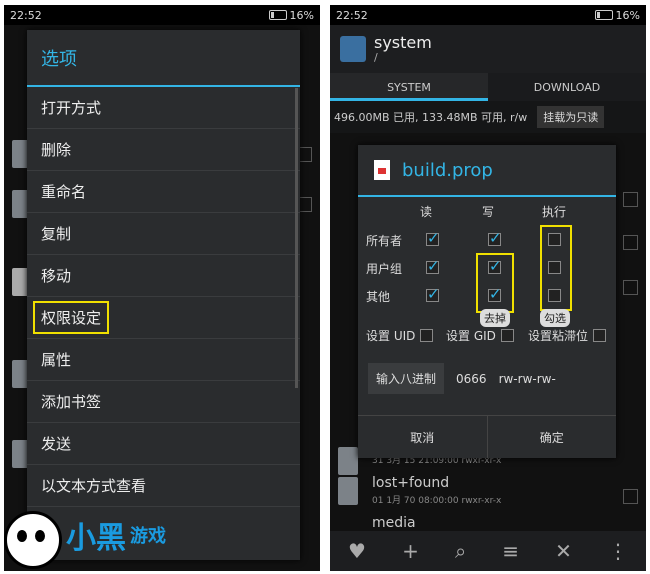 Image resolution: width=650 pixels, height=574 pixels. What do you see at coordinates (33, 540) in the screenshot?
I see `panda-icon` at bounding box center [33, 540].